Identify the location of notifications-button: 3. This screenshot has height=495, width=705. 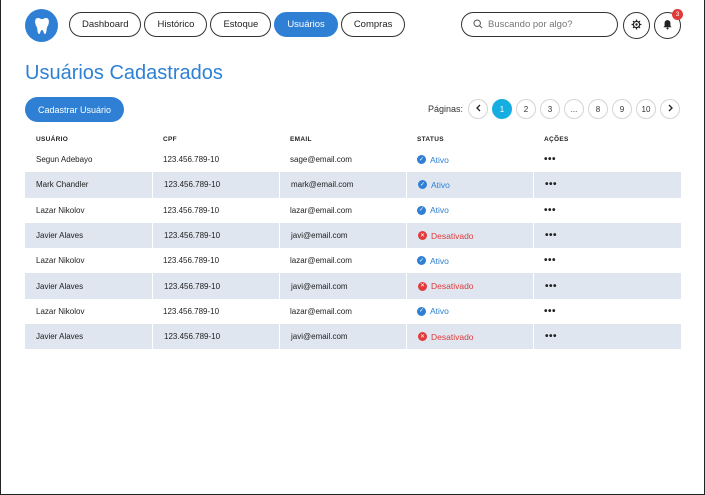
(668, 24).